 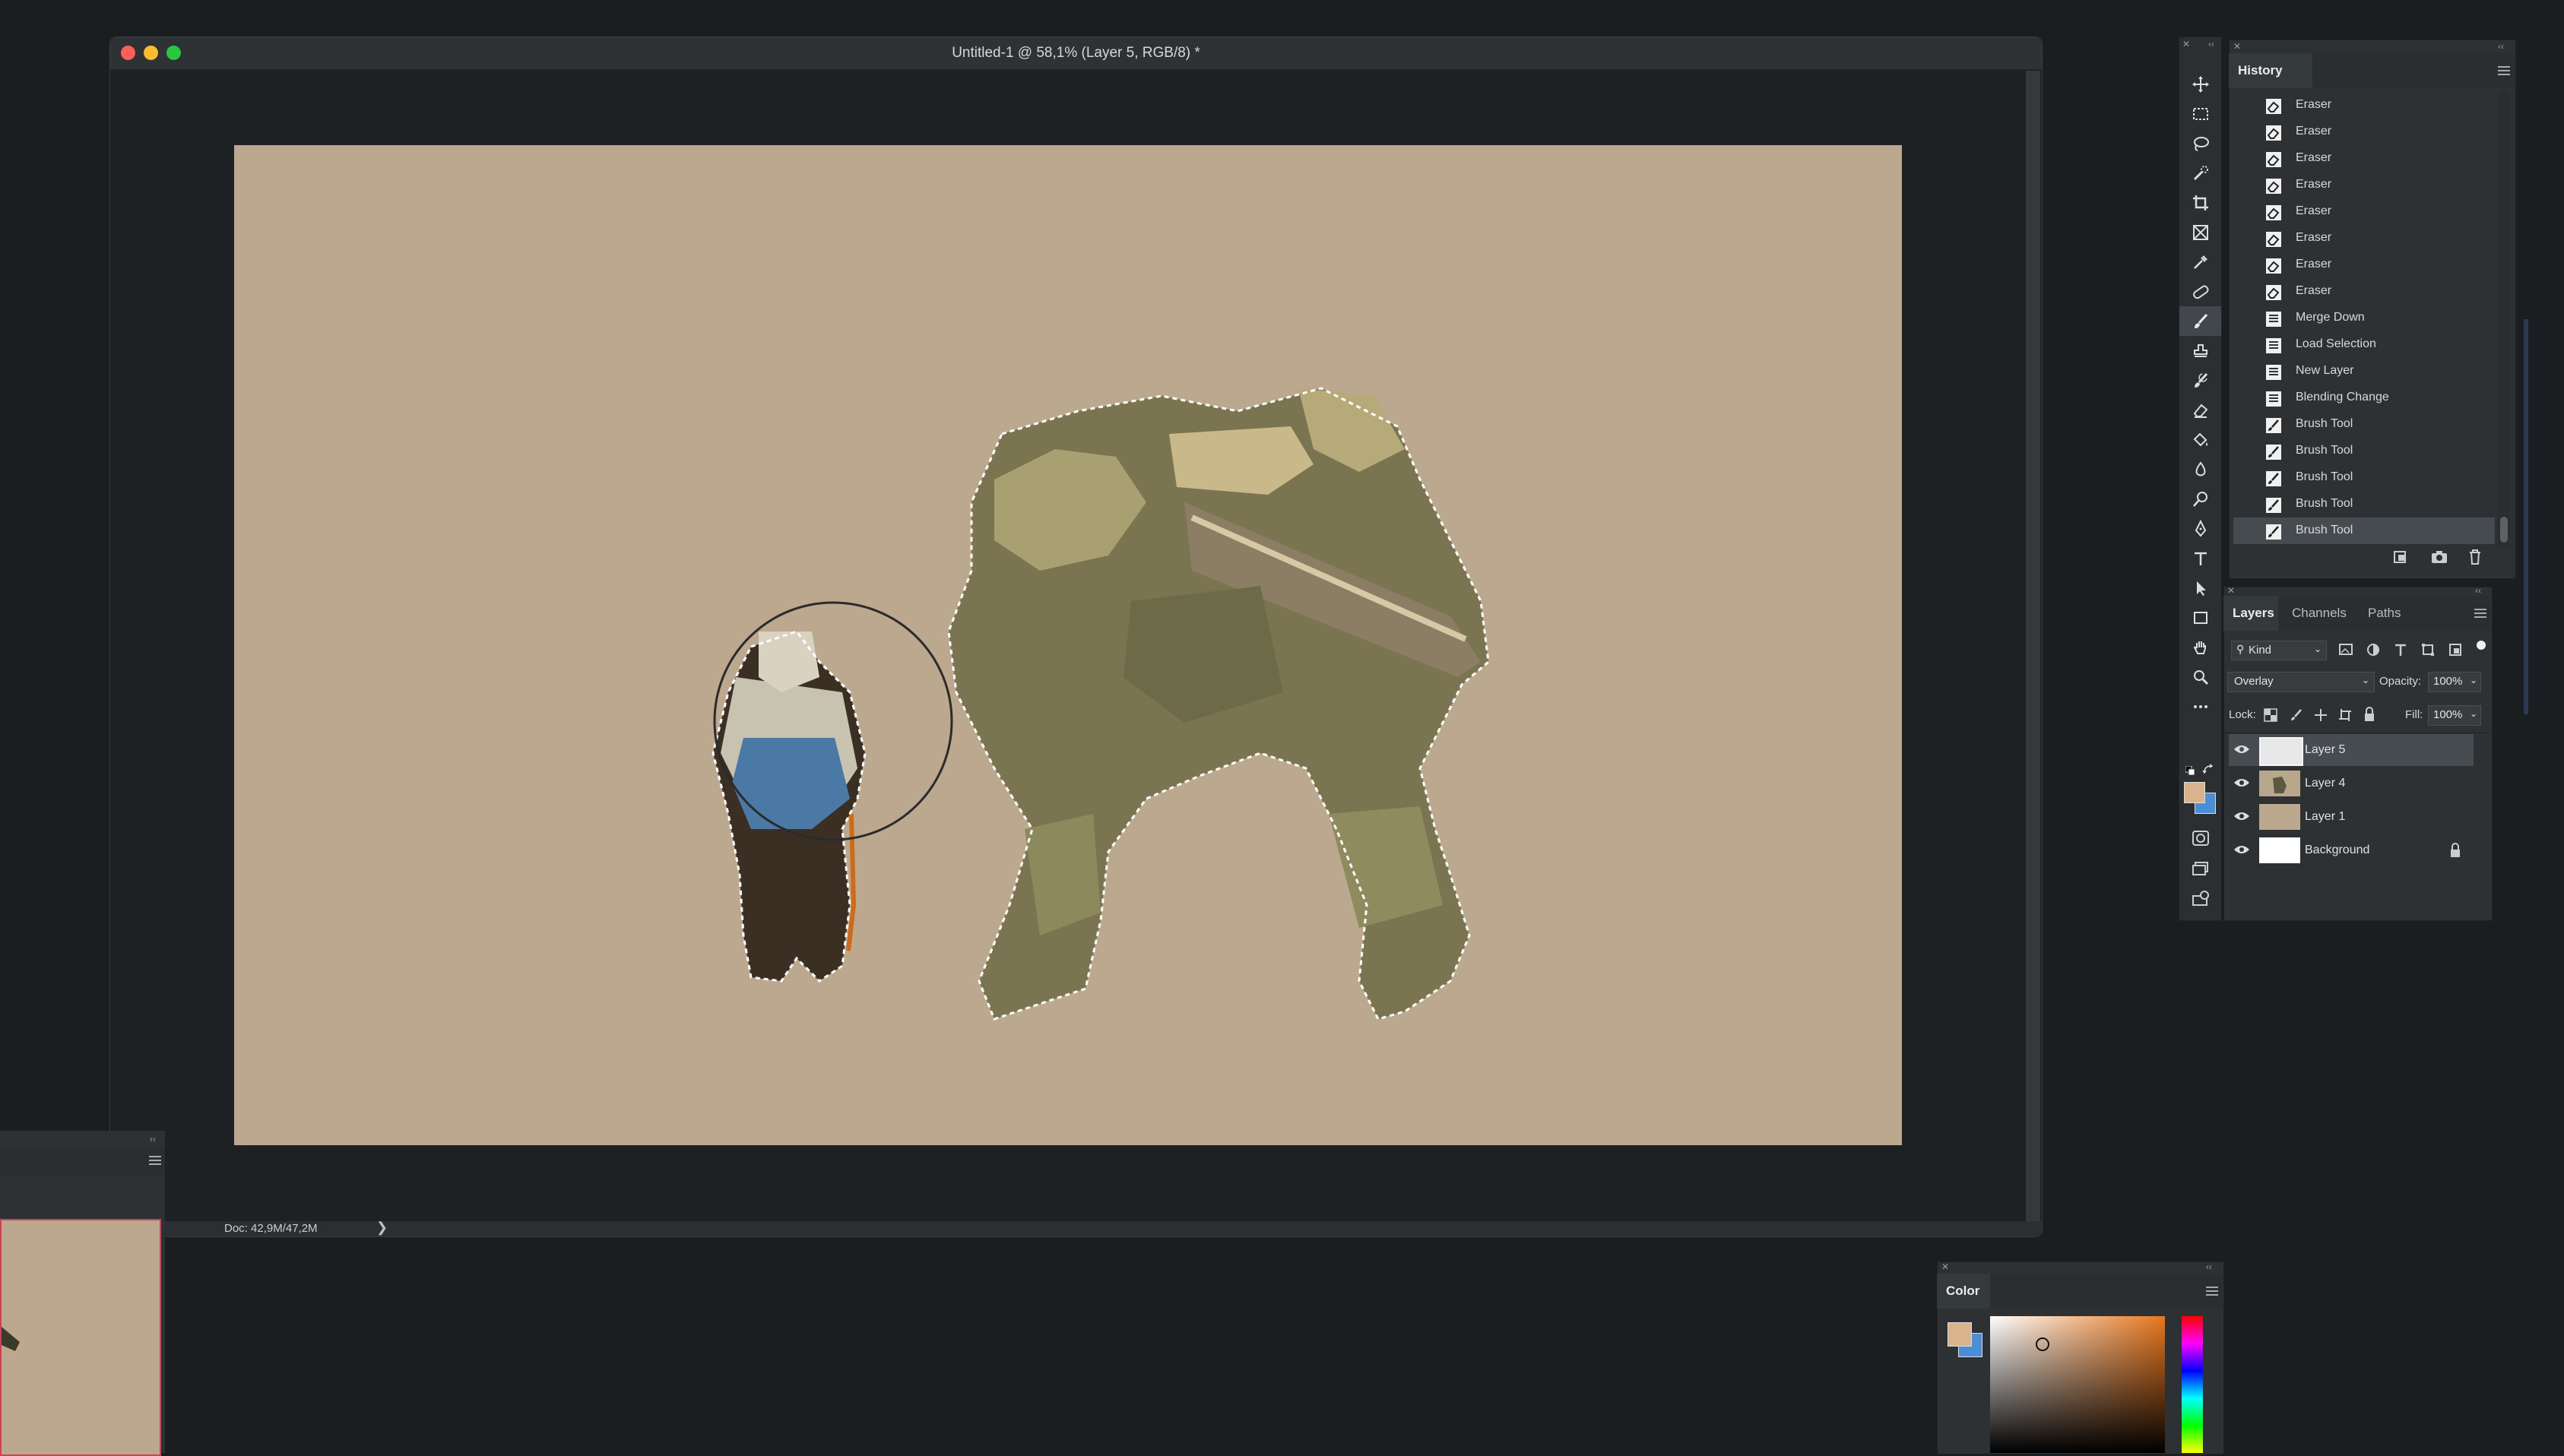 What do you see at coordinates (2200, 647) in the screenshot?
I see `hand-tool-icon` at bounding box center [2200, 647].